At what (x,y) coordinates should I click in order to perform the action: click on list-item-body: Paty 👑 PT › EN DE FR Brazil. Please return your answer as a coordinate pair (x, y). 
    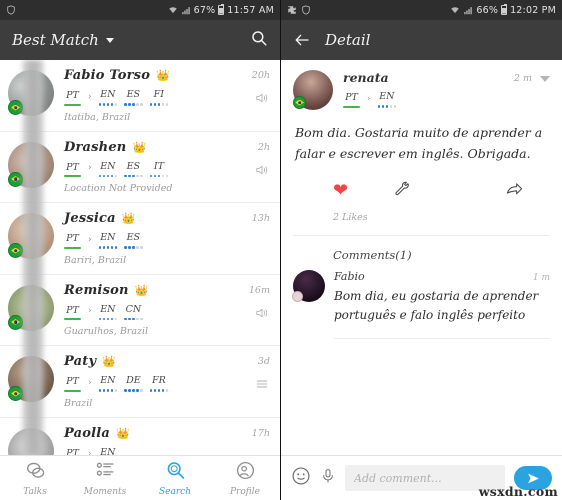
    Looking at the image, I should click on (139, 381).